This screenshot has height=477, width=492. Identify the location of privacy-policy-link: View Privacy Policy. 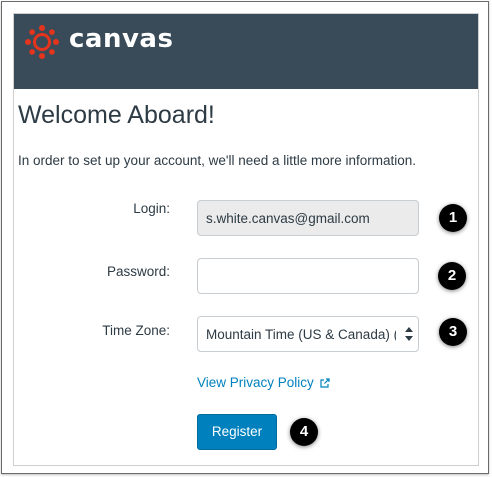
(263, 382).